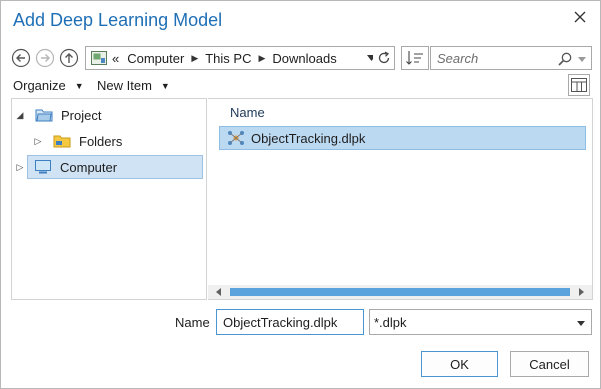 The height and width of the screenshot is (389, 601). Describe the element at coordinates (549, 364) in the screenshot. I see `cancel-button: Cancel` at that location.